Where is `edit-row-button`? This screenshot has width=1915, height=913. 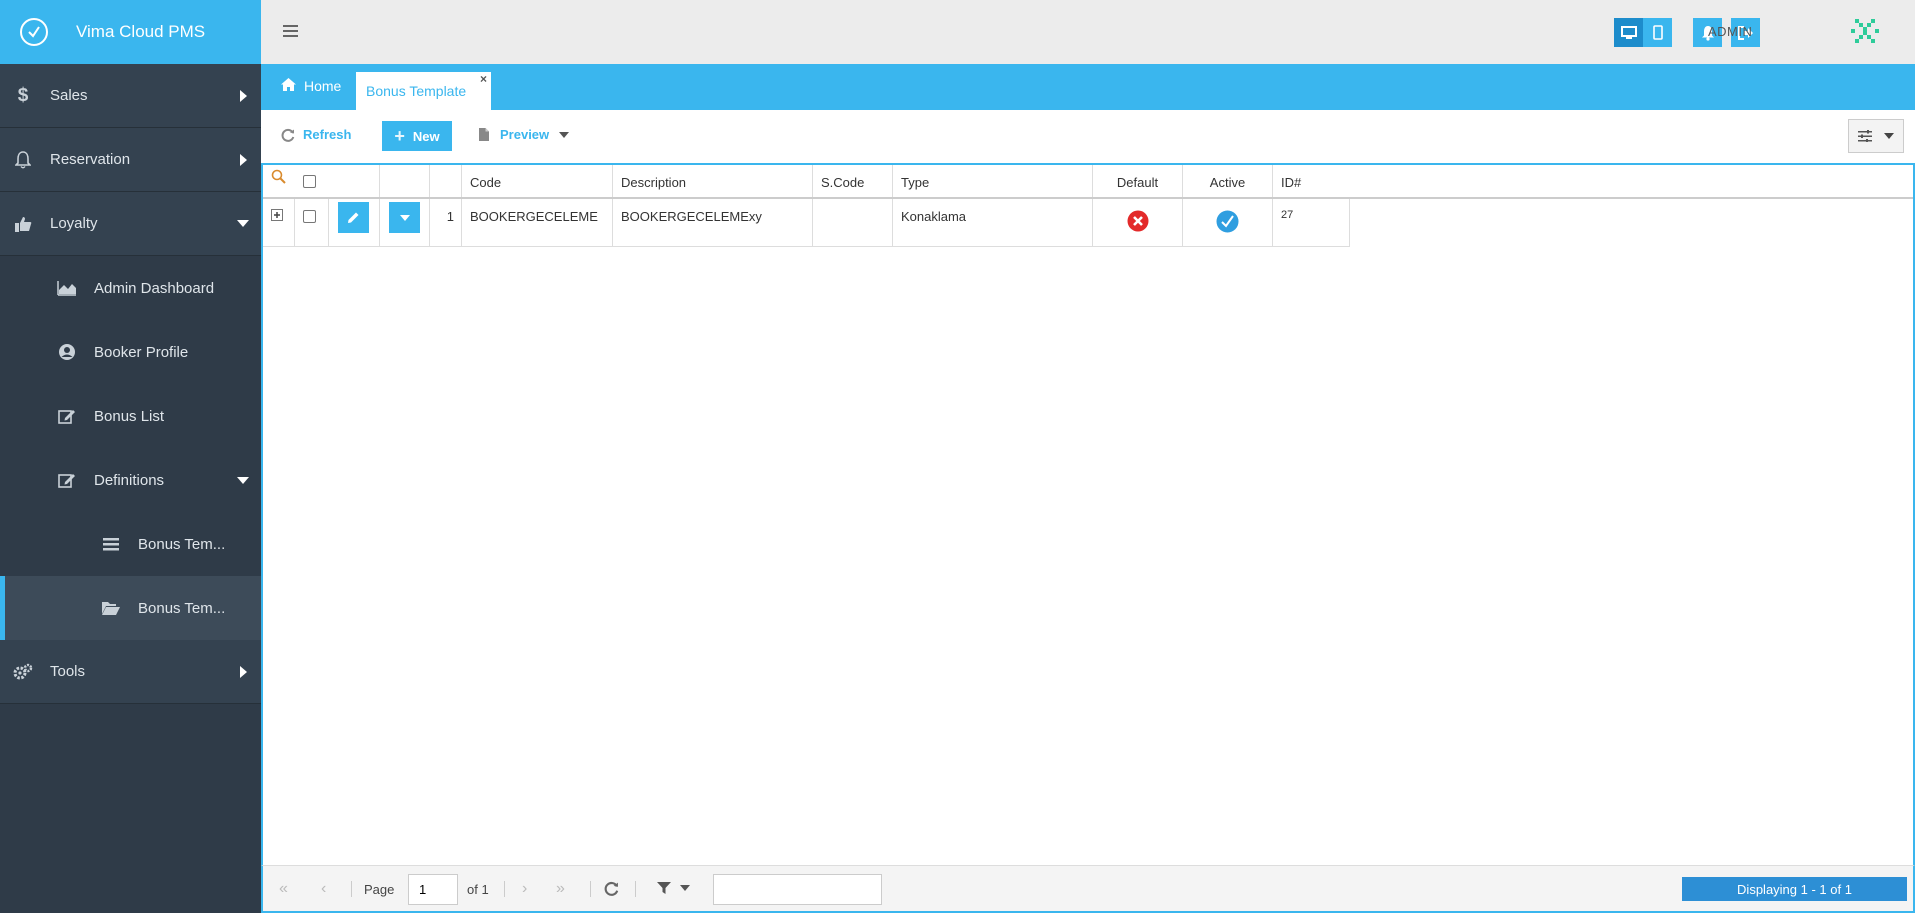 edit-row-button is located at coordinates (354, 222).